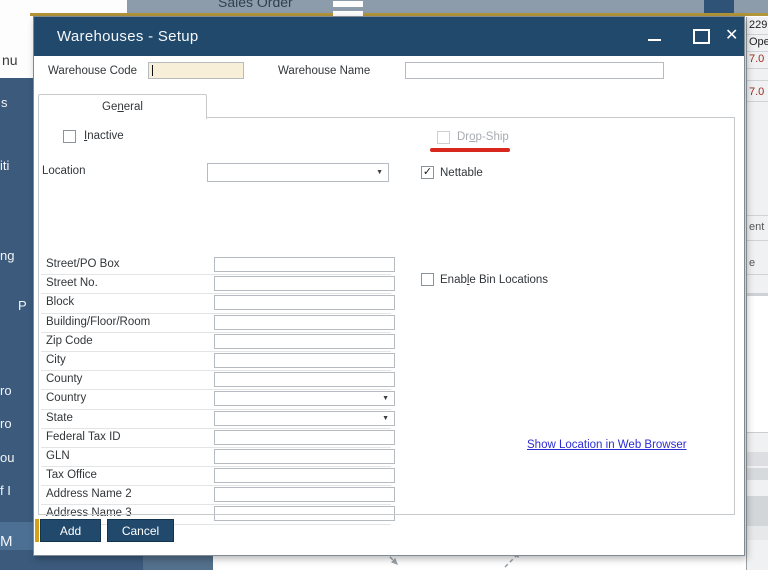 This screenshot has width=768, height=570. What do you see at coordinates (255, 5) in the screenshot?
I see `background-window-title: Sales Order` at bounding box center [255, 5].